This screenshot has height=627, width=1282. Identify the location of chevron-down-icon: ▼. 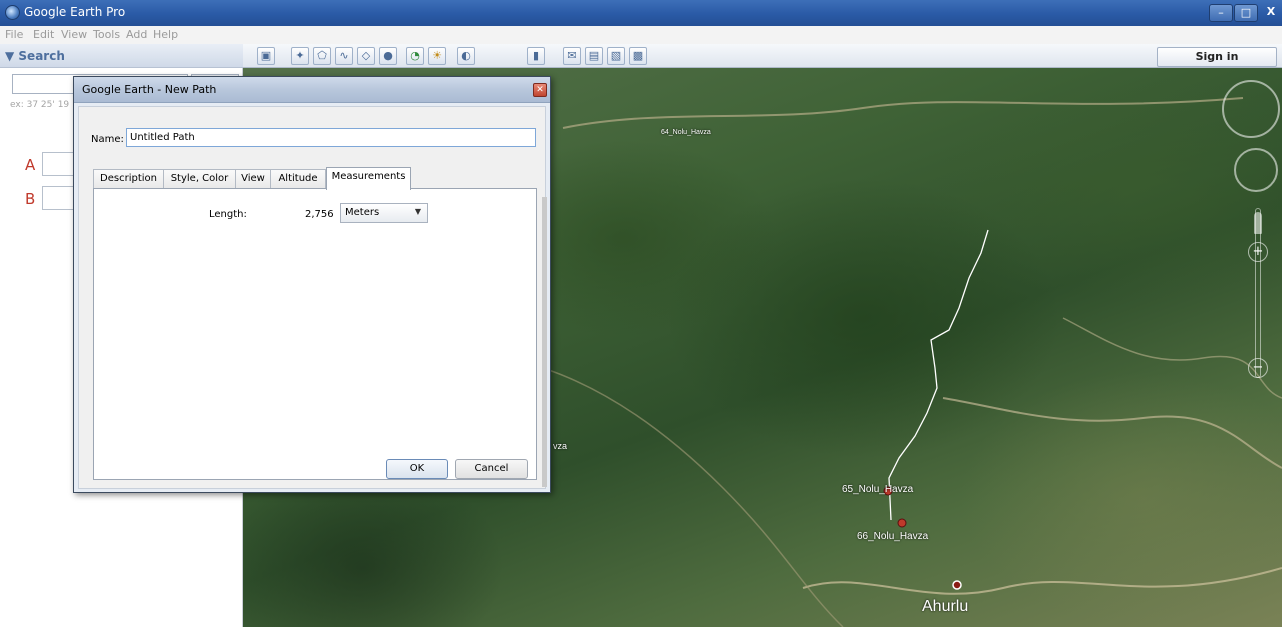
(417, 211).